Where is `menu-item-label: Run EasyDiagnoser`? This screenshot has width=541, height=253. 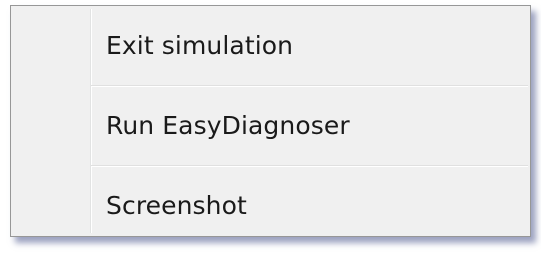
menu-item-label: Run EasyDiagnoser is located at coordinates (228, 125).